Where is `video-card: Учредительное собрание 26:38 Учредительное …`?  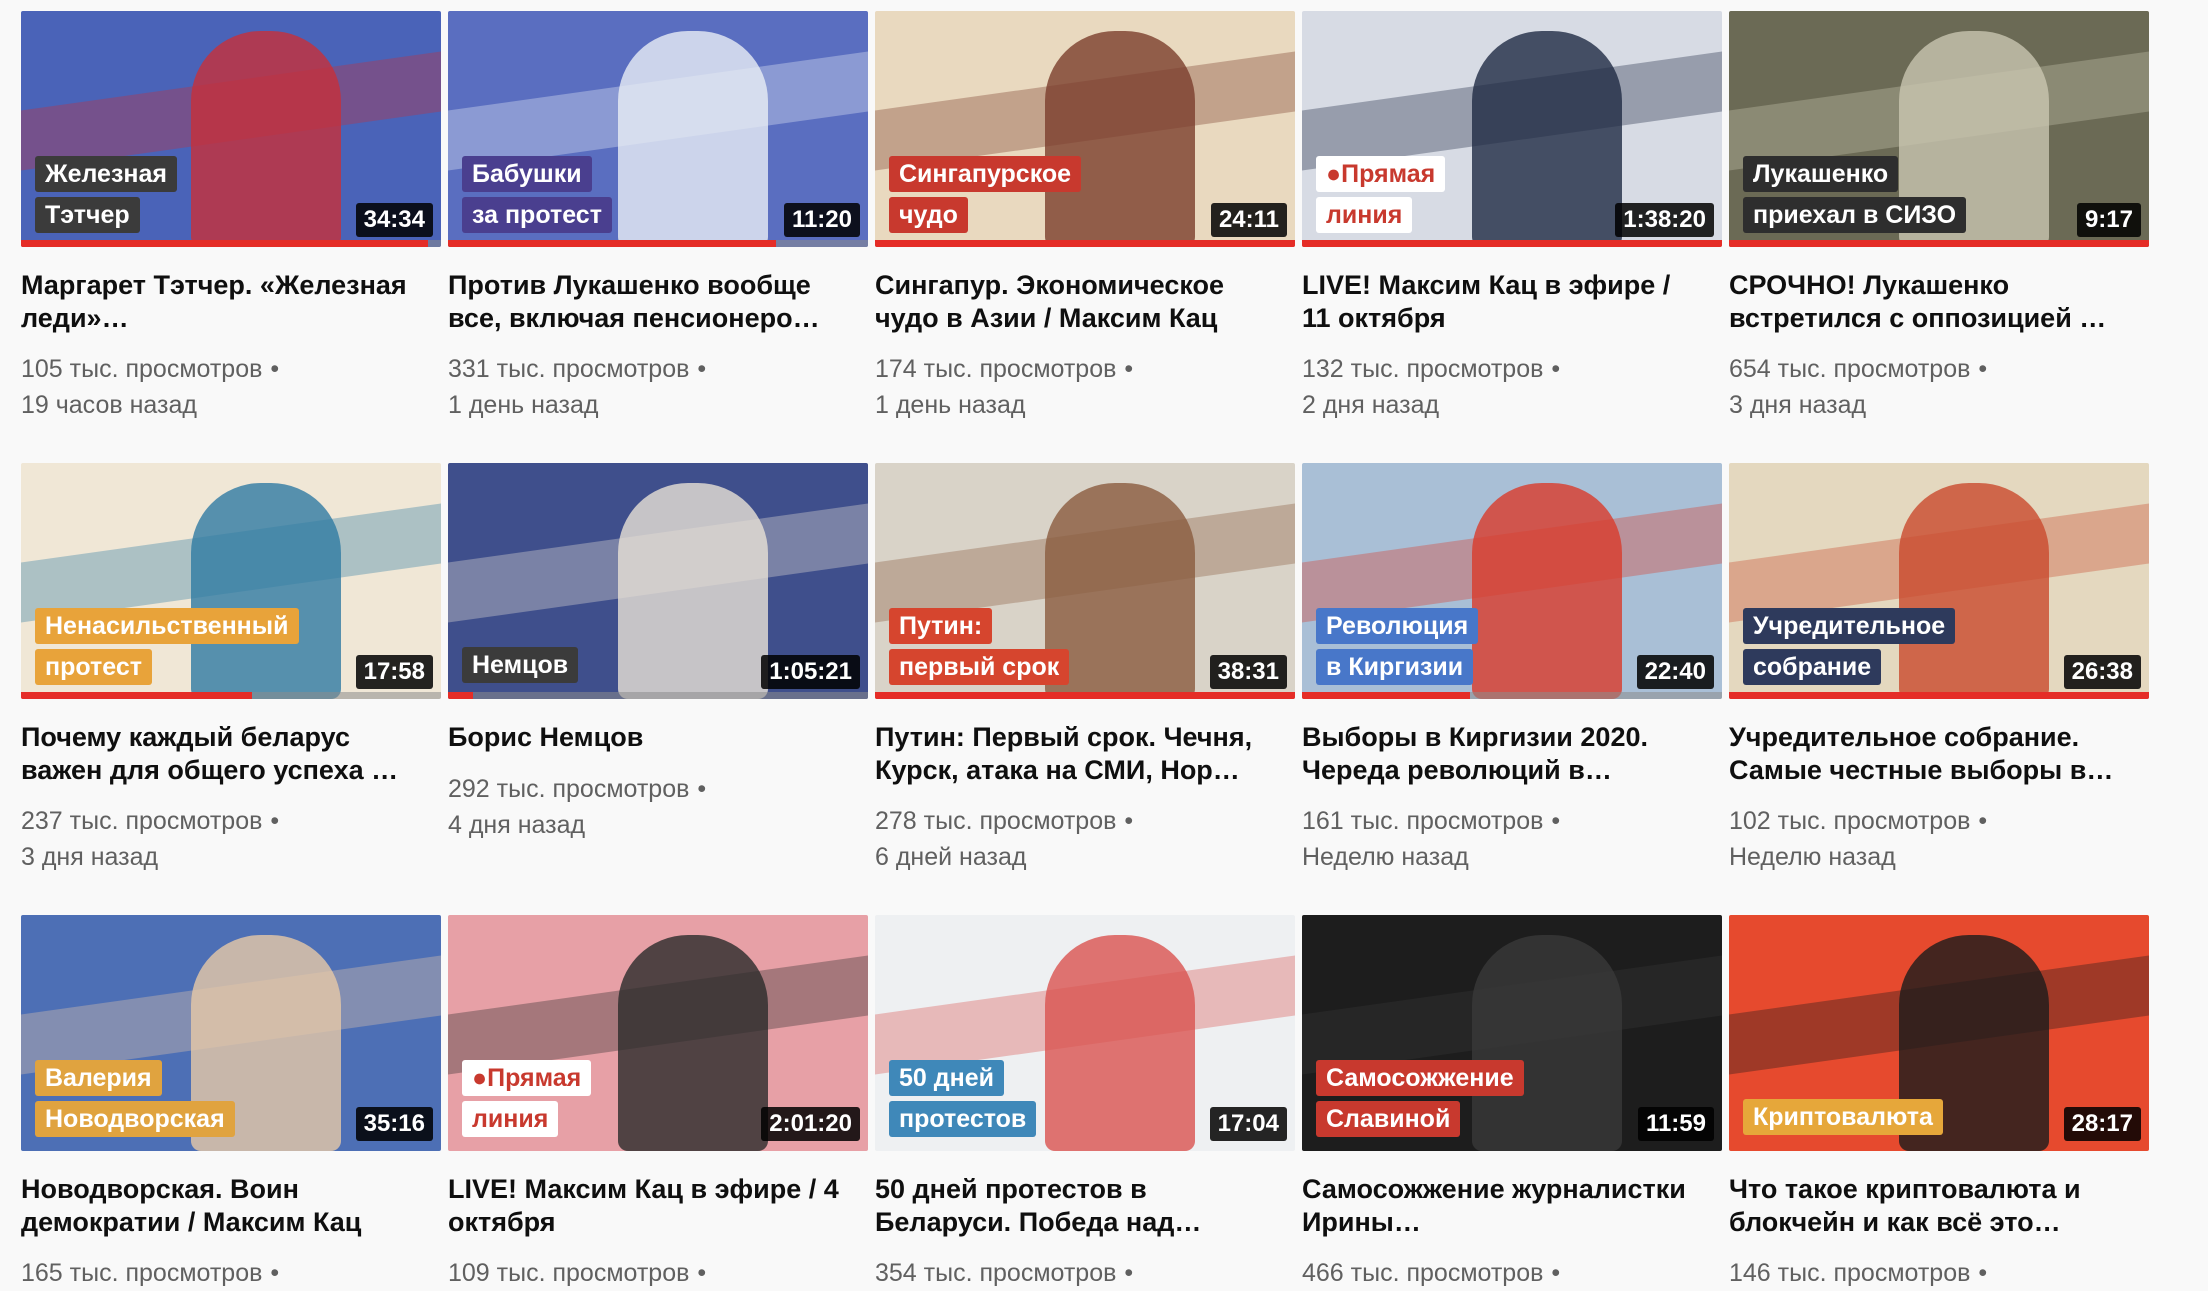 video-card: Учредительное собрание 26:38 Учредительное … is located at coordinates (1939, 683).